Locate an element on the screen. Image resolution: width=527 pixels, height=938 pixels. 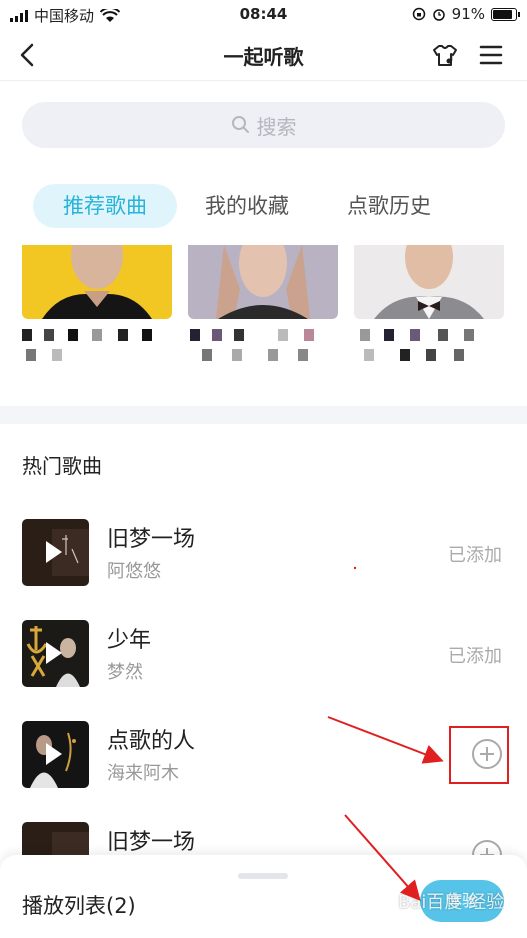
highlight-box is located at coordinates (479, 755).